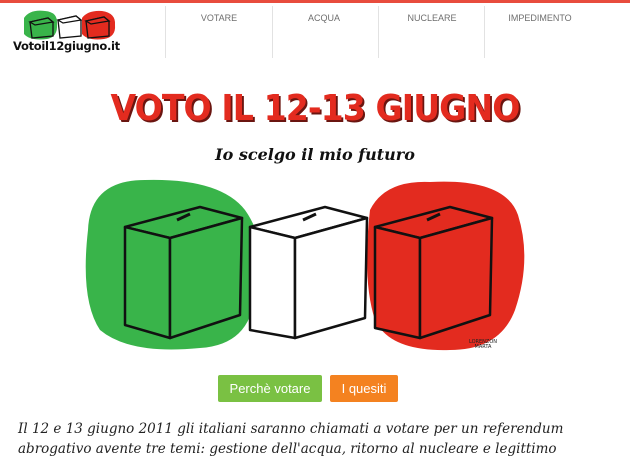 Image resolution: width=630 pixels, height=459 pixels. I want to click on why-vote-button: Perchè votare, so click(270, 388).